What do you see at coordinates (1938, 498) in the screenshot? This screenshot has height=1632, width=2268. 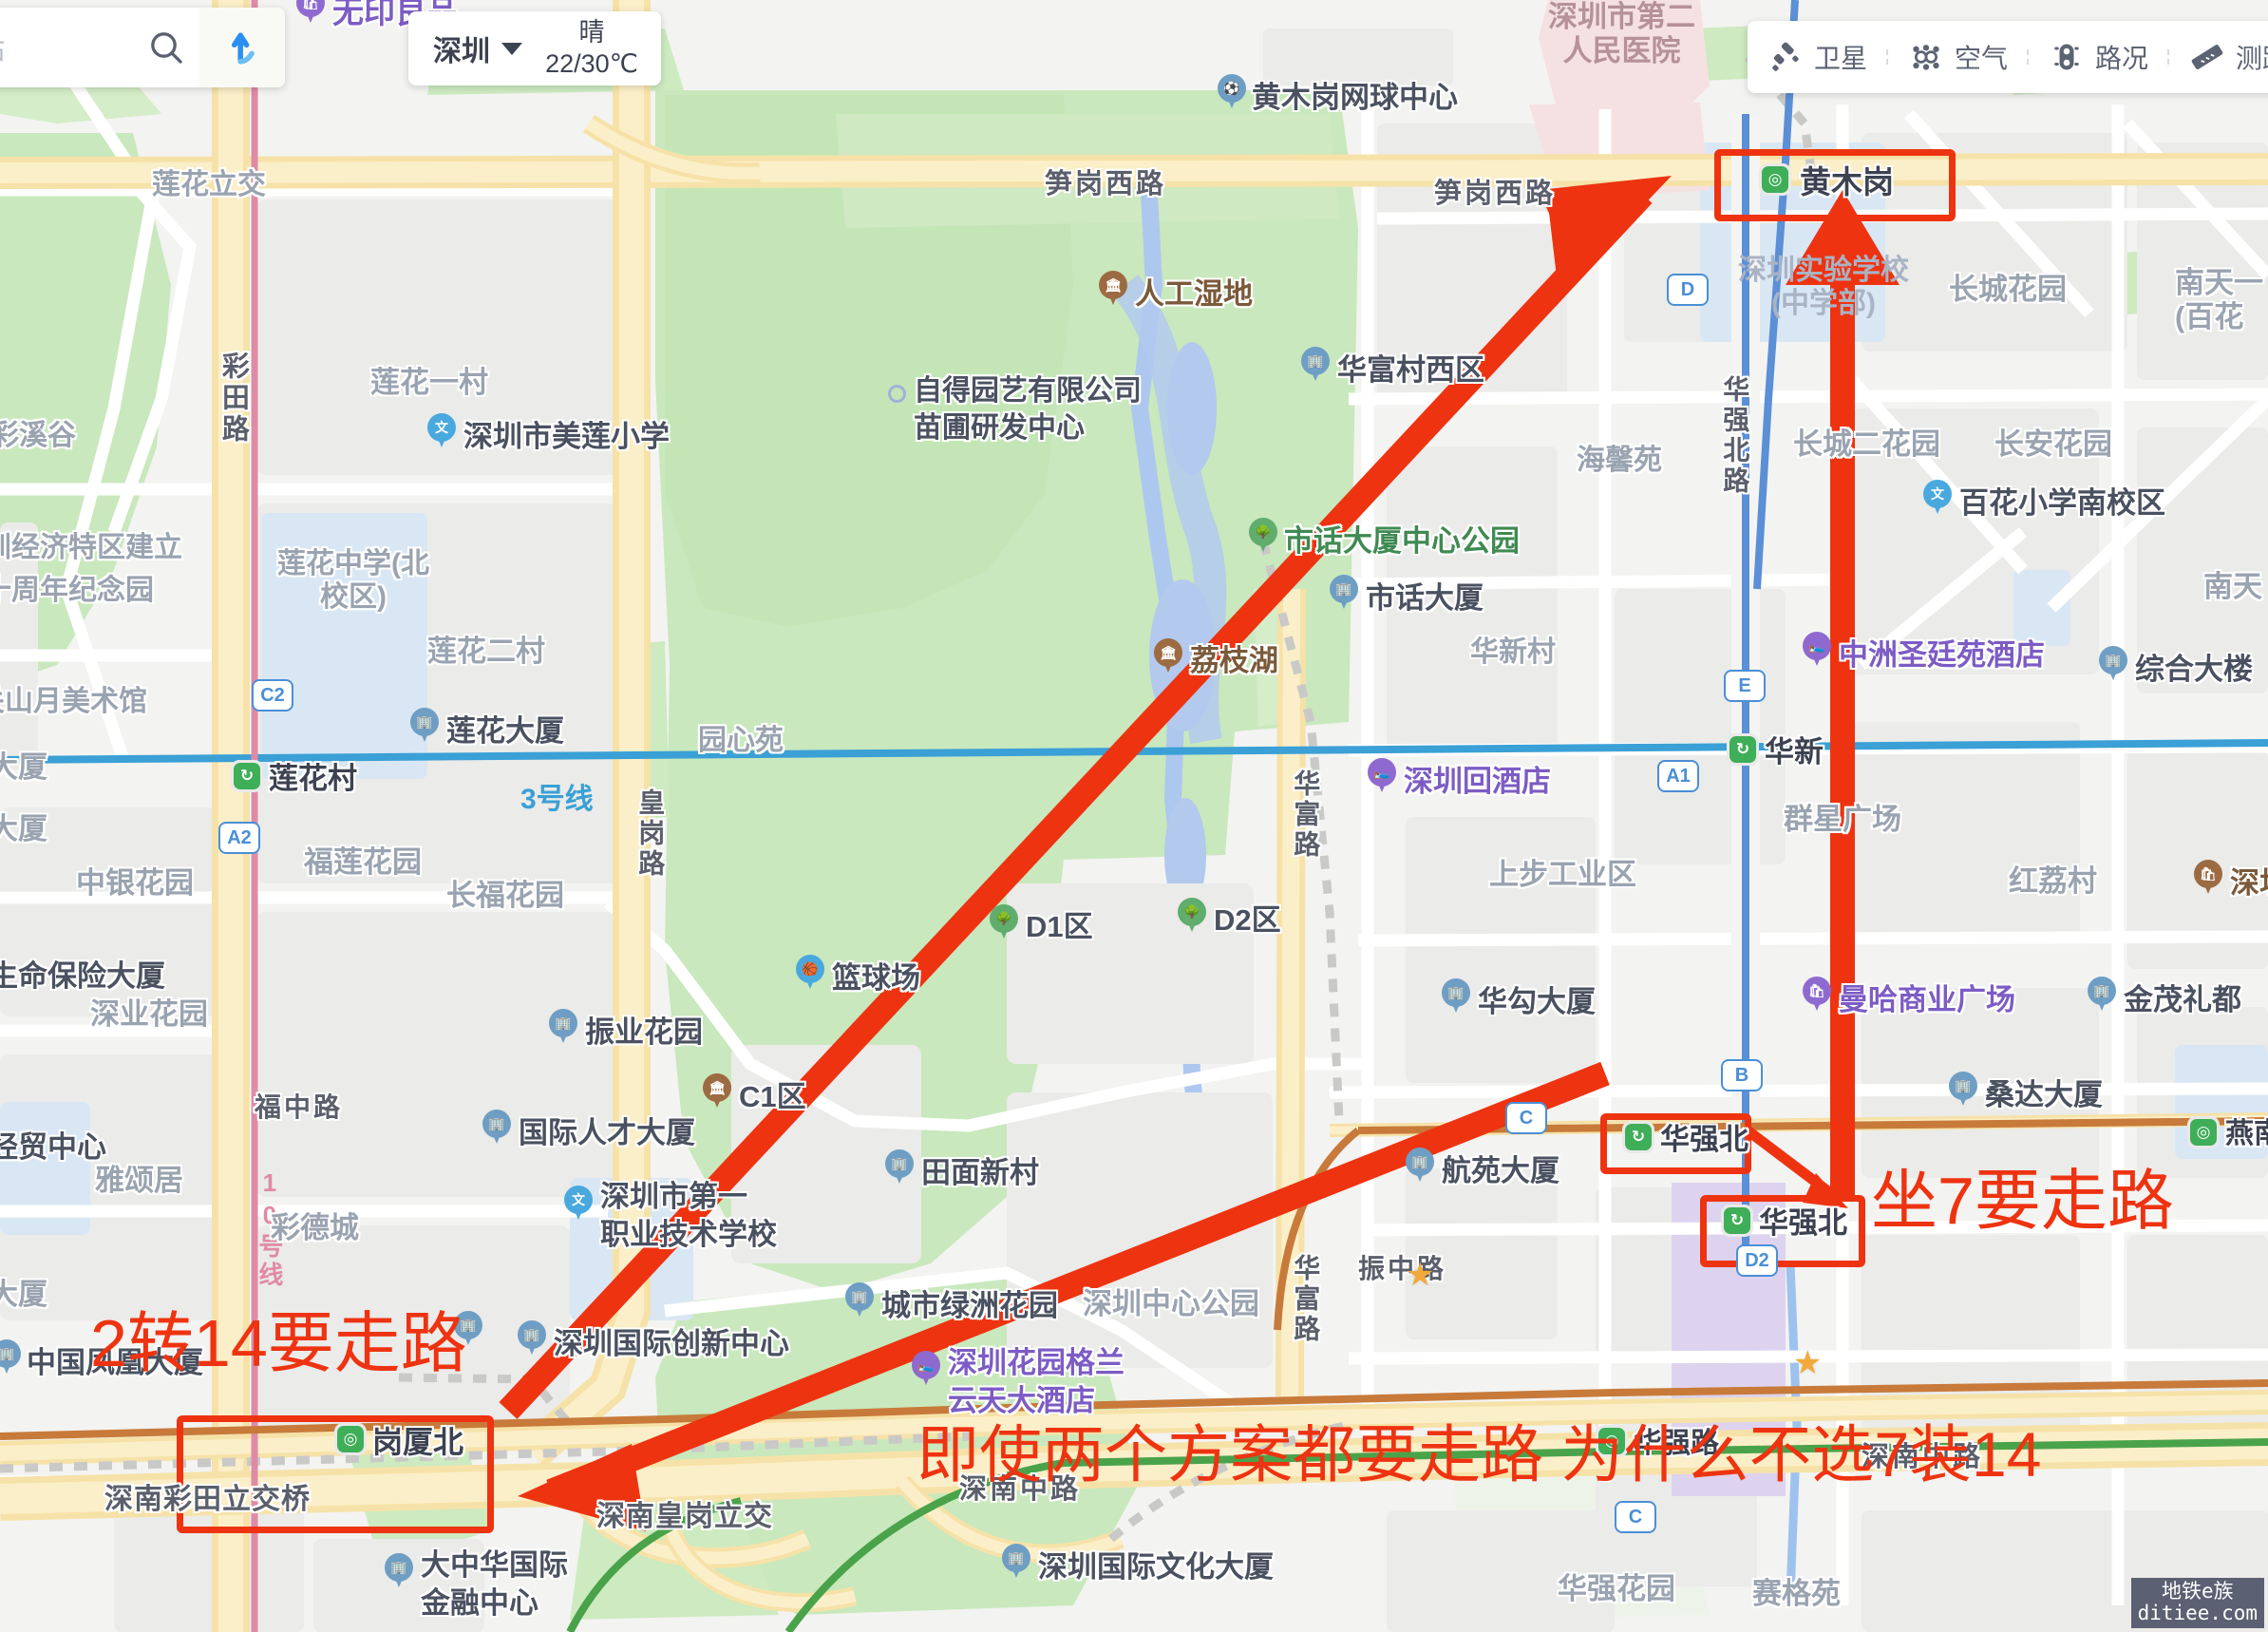 I see `poi-pin-baihua-primary-south: 文` at bounding box center [1938, 498].